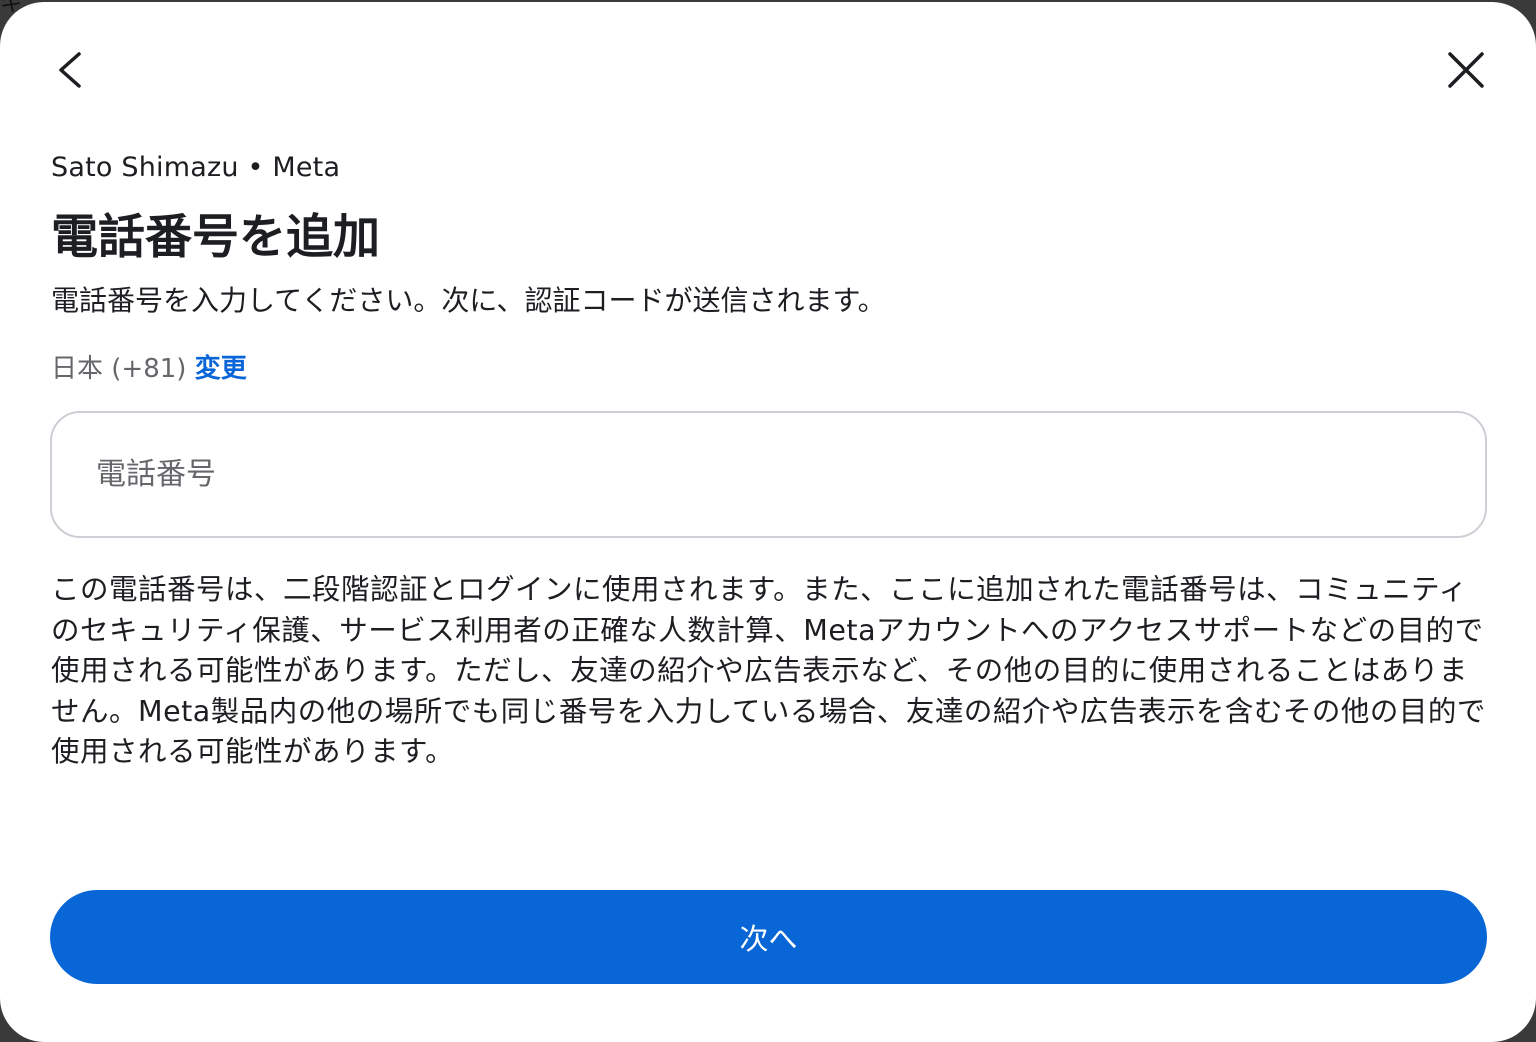 This screenshot has height=1042, width=1536. What do you see at coordinates (468, 300) in the screenshot?
I see `subtitle: 電話番号を入力してください。次に、認証コードが送信されます。` at bounding box center [468, 300].